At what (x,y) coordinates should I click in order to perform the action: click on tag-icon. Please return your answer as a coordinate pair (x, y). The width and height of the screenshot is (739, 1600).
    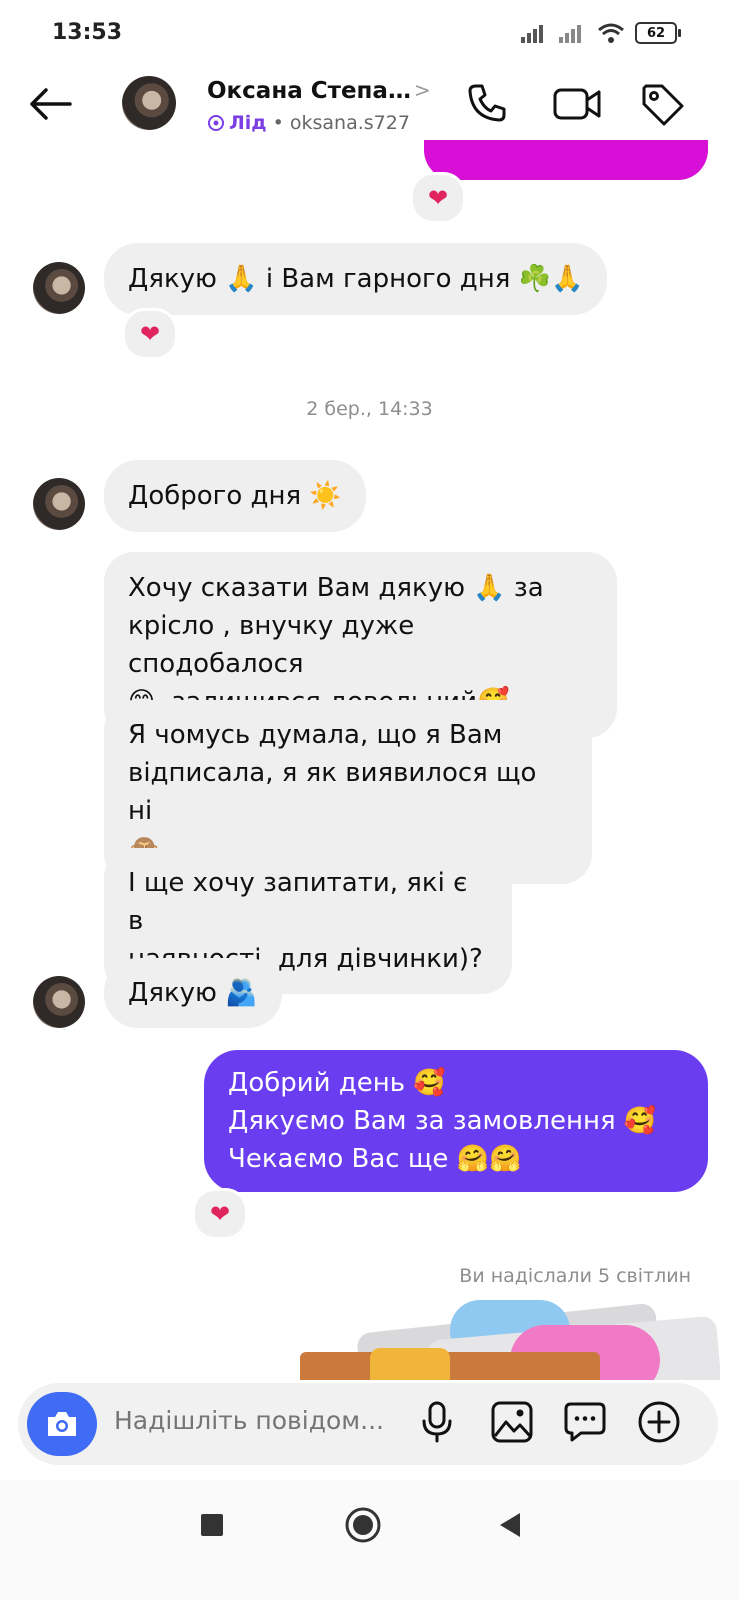
    Looking at the image, I should click on (663, 105).